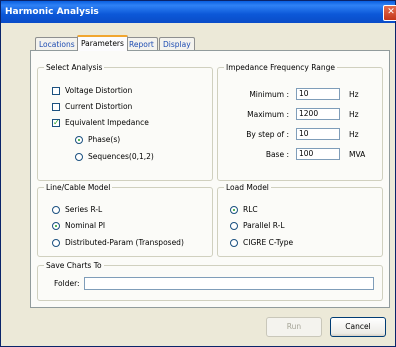 The width and height of the screenshot is (396, 347). I want to click on rlc-label: RLC, so click(250, 209).